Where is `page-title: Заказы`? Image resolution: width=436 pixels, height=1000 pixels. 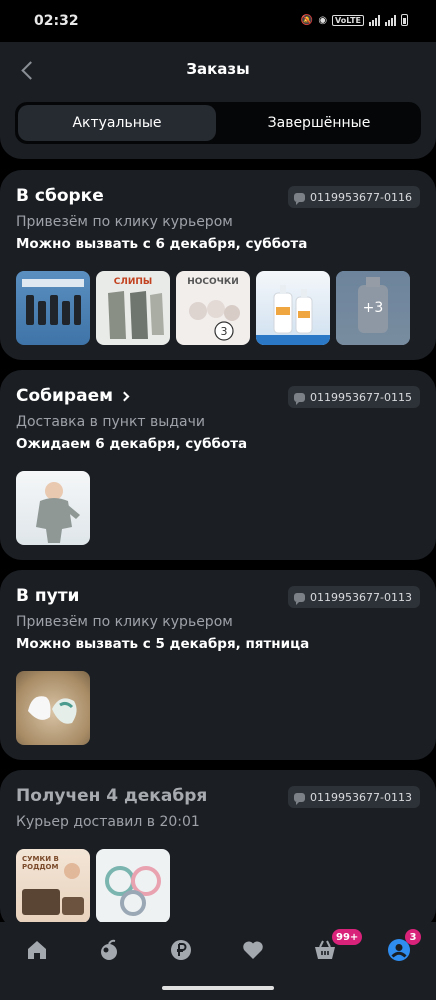
page-title: Заказы is located at coordinates (218, 69).